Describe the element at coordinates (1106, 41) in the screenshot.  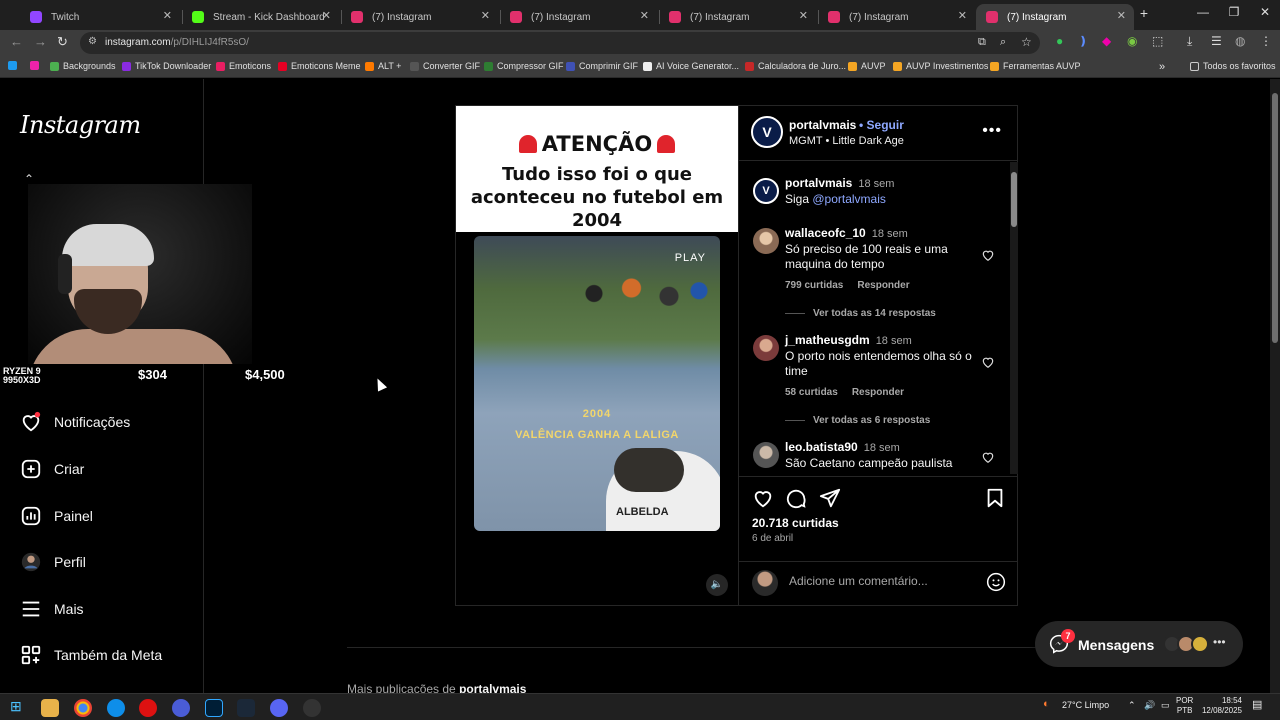
I see `extension-color-icon: ◆` at that location.